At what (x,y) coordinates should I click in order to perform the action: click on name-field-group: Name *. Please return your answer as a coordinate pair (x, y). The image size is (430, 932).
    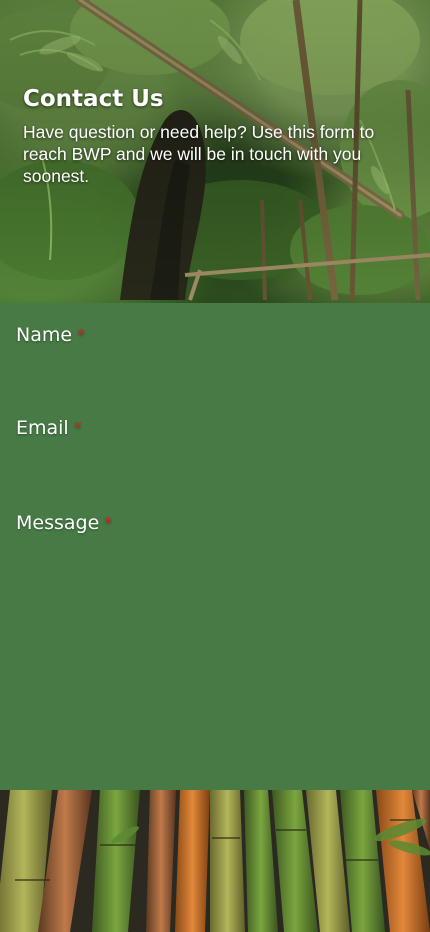
    Looking at the image, I should click on (215, 363).